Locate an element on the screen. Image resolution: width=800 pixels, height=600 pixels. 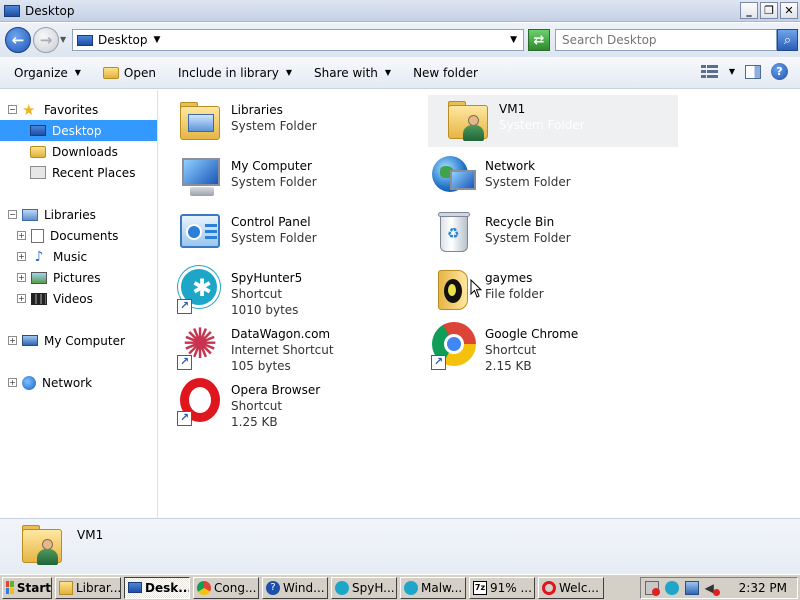
nav-label: My Computer is located at coordinates (84, 340).